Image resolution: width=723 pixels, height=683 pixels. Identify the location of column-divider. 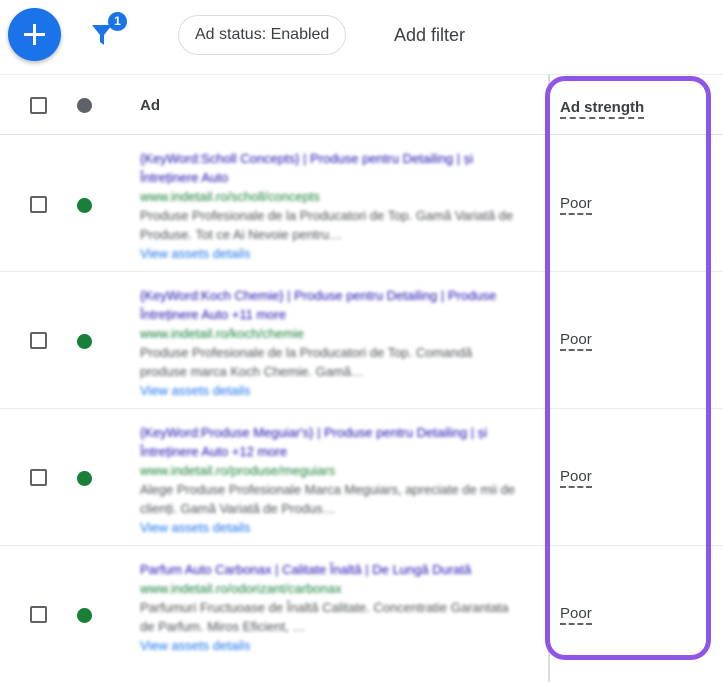
(549, 378).